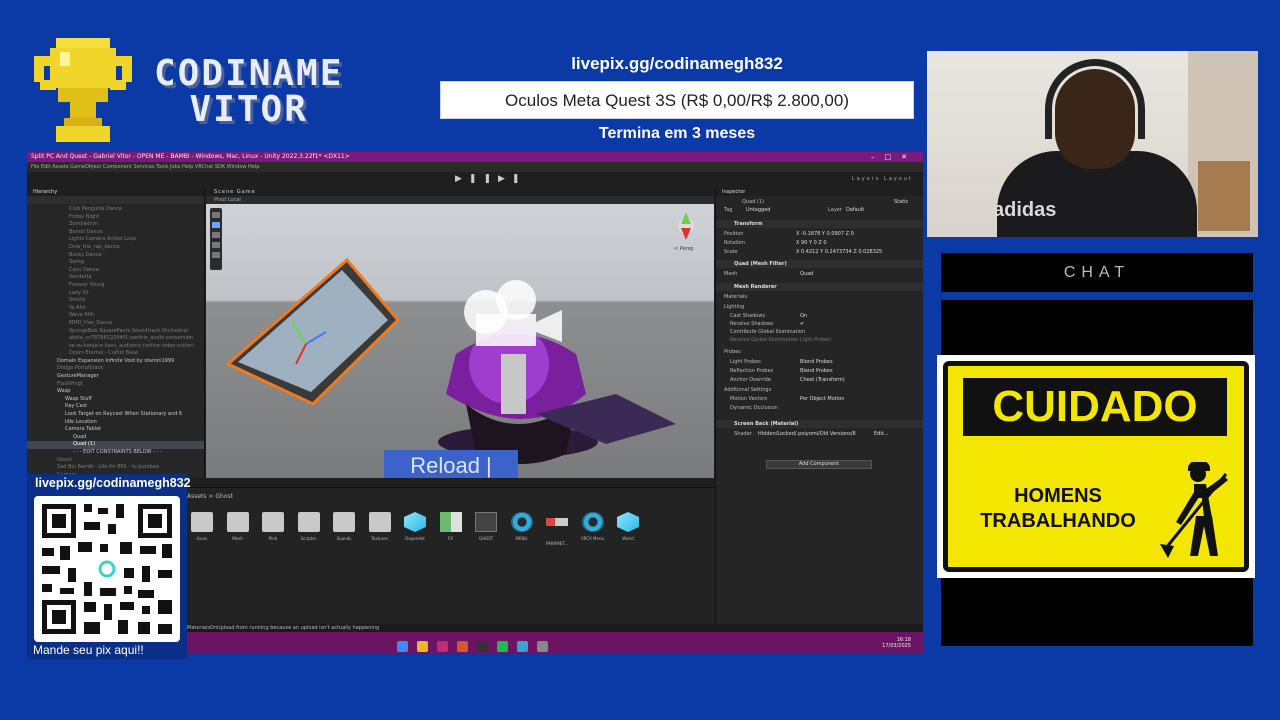 The height and width of the screenshot is (720, 1280). Describe the element at coordinates (483, 179) in the screenshot. I see `pause-icon: ❚❚` at that location.